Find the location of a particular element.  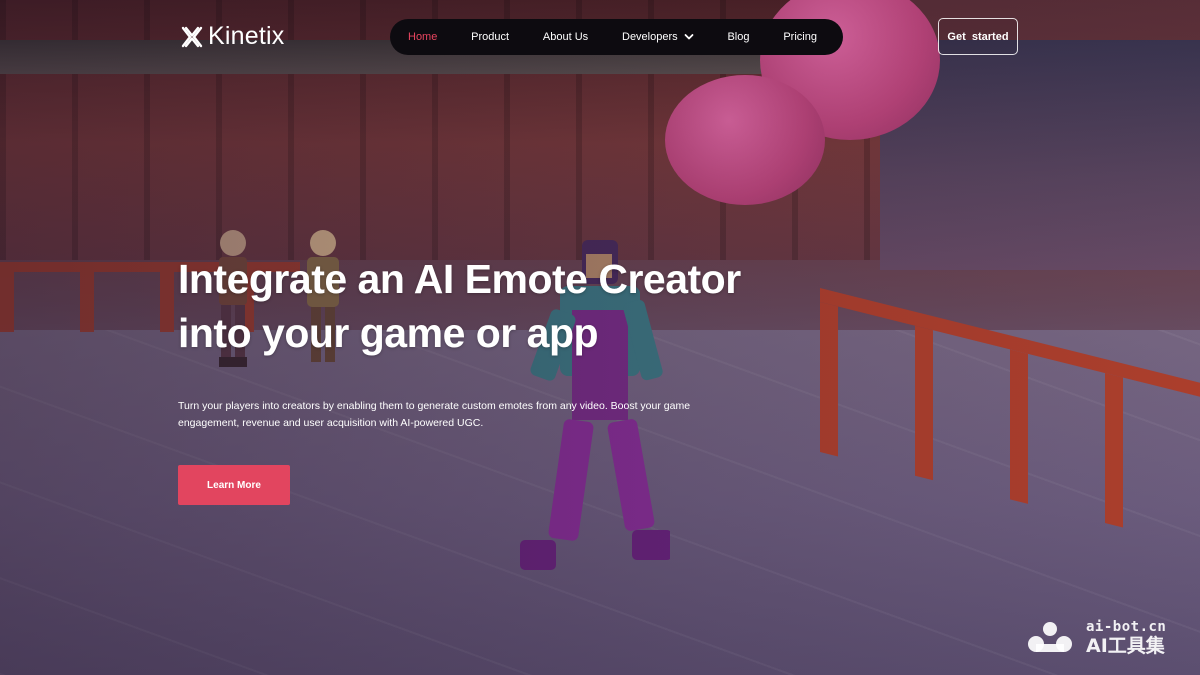

nav-item-label: About Us is located at coordinates (565, 37).